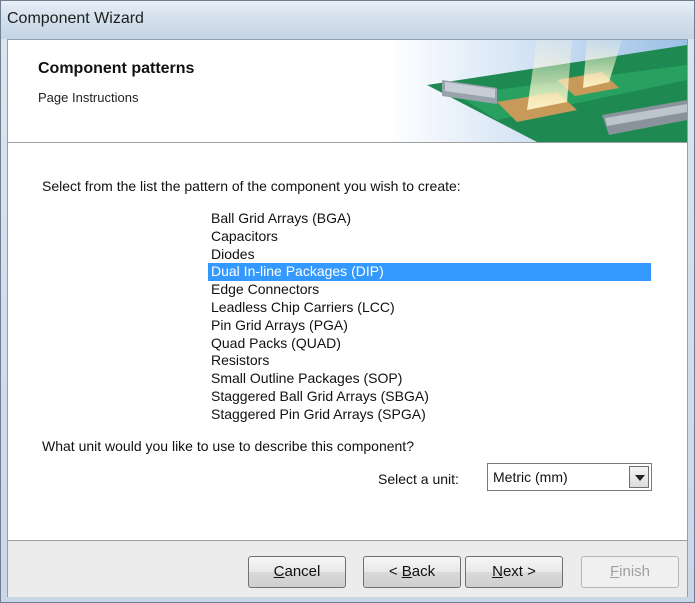 The width and height of the screenshot is (695, 603). I want to click on list-item: Edge Connectors, so click(429, 290).